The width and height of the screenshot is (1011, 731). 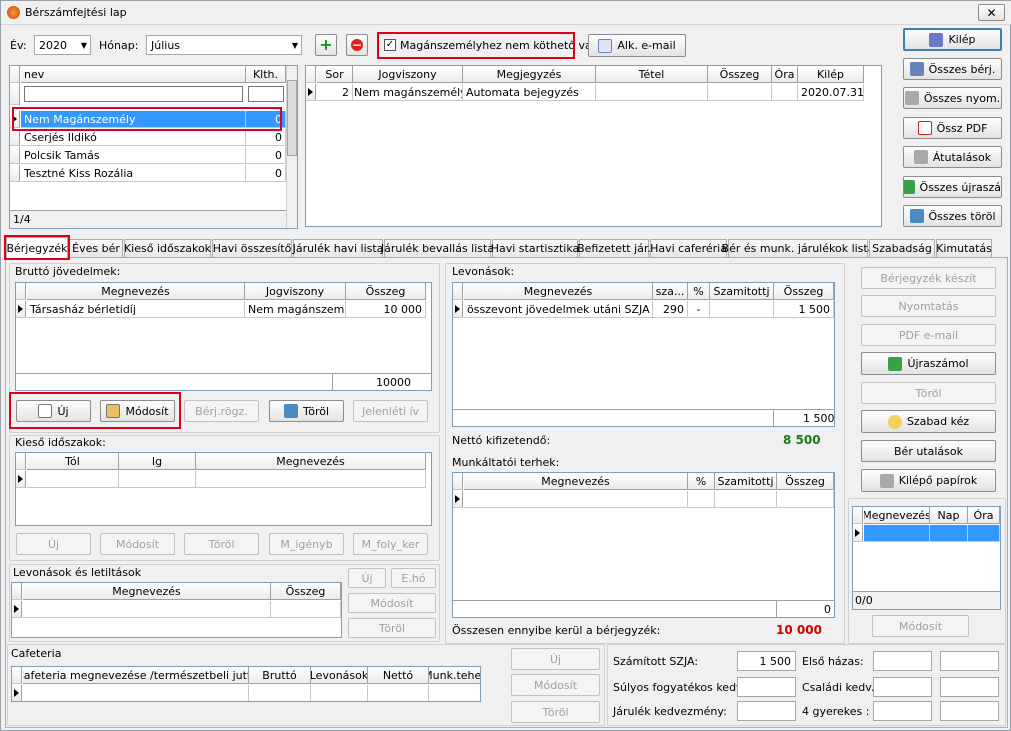 I want to click on year-select: 2020 ▼, so click(x=62, y=45).